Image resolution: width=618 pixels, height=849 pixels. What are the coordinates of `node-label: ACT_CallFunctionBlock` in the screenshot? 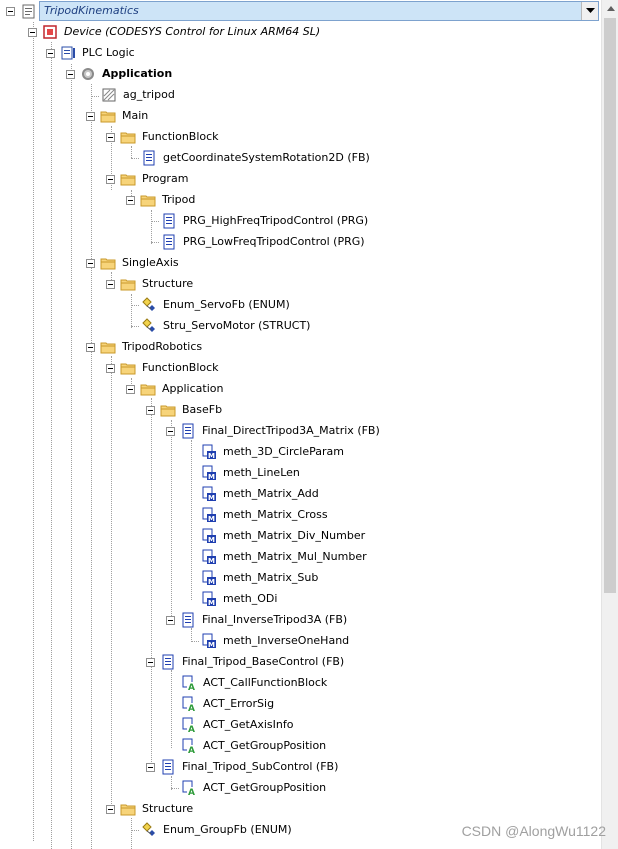 It's located at (265, 682).